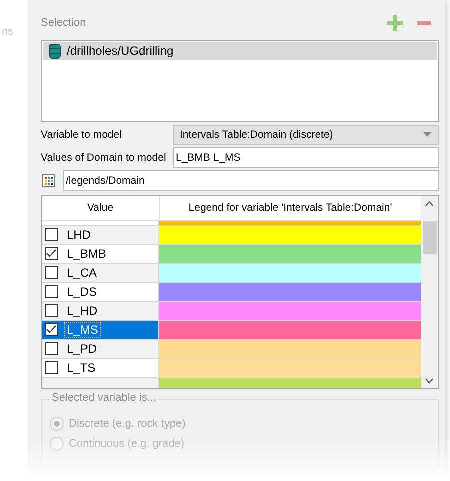 The image size is (450, 481). I want to click on scroll-down-icon, so click(429, 381).